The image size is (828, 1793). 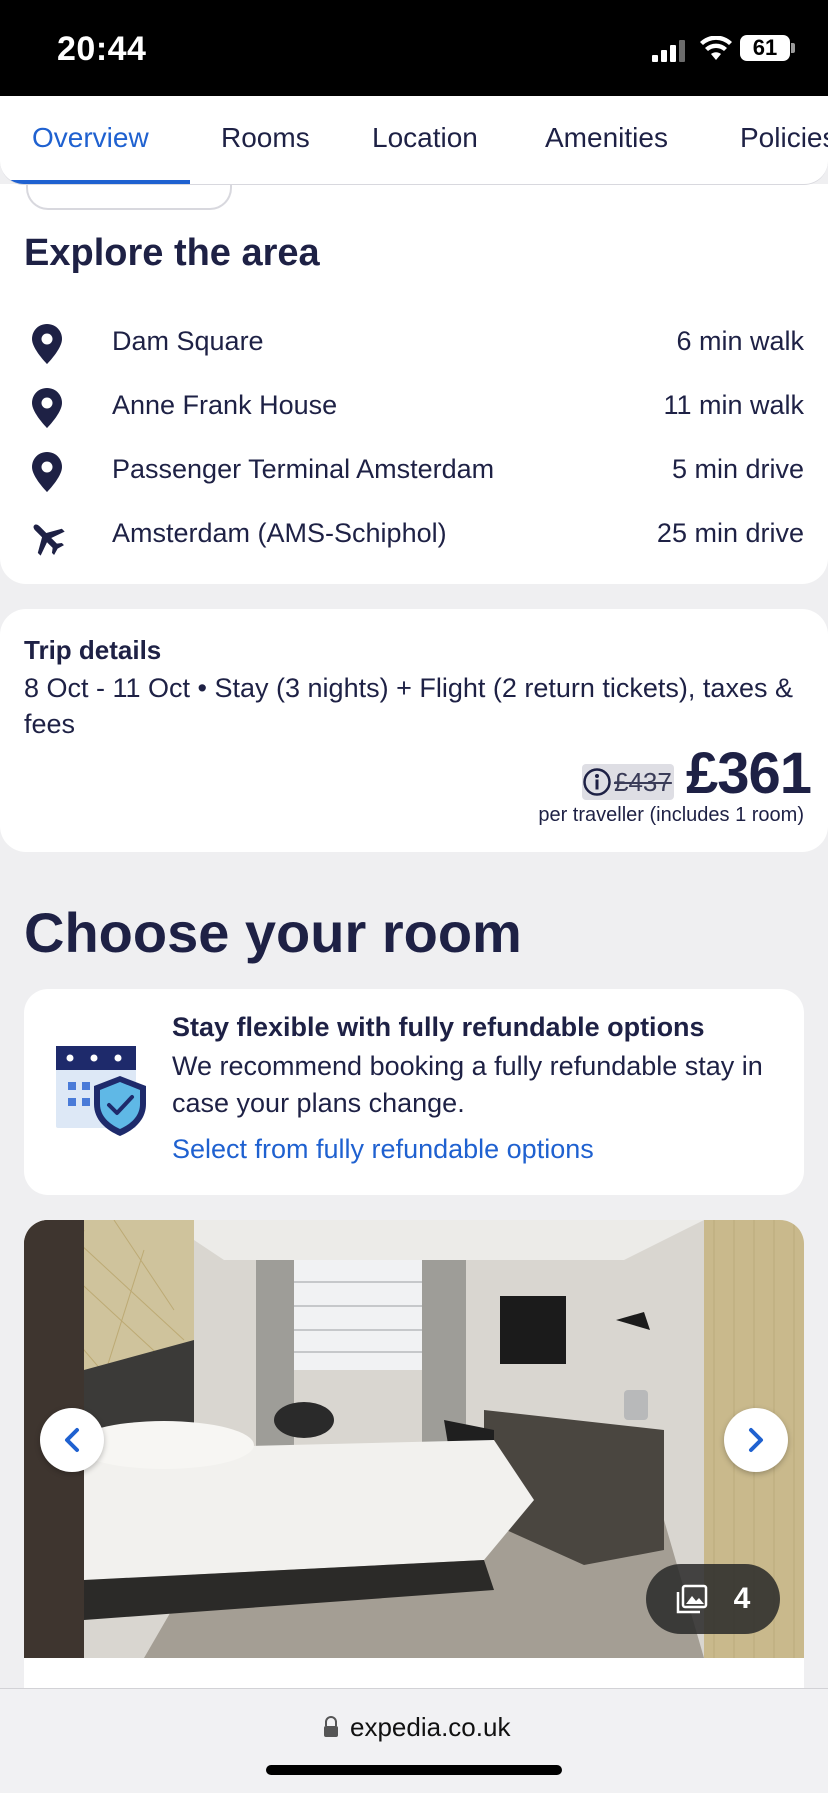 What do you see at coordinates (730, 533) in the screenshot?
I see `place-distance: 25 min drive` at bounding box center [730, 533].